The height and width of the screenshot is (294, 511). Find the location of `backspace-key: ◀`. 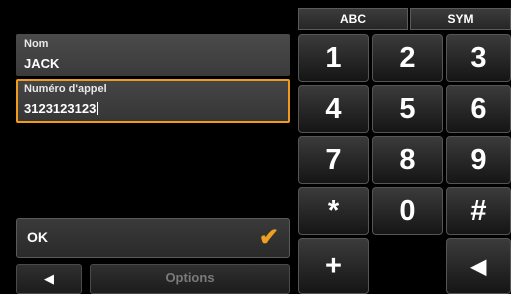

backspace-key: ◀ is located at coordinates (478, 266).